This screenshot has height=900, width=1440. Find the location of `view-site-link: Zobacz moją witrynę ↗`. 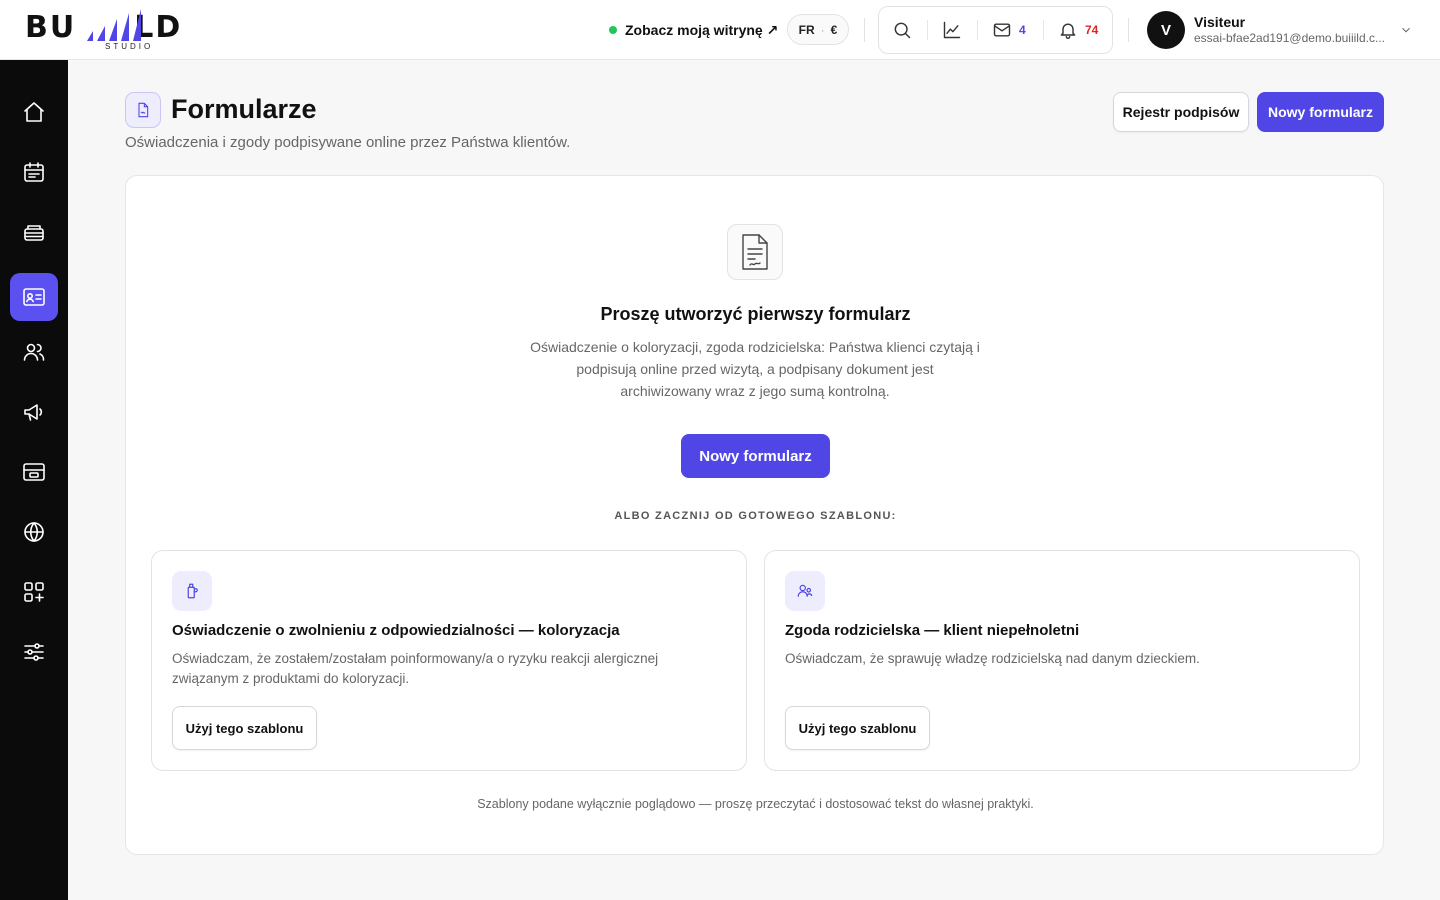

view-site-link: Zobacz moją witrynę ↗ is located at coordinates (693, 30).